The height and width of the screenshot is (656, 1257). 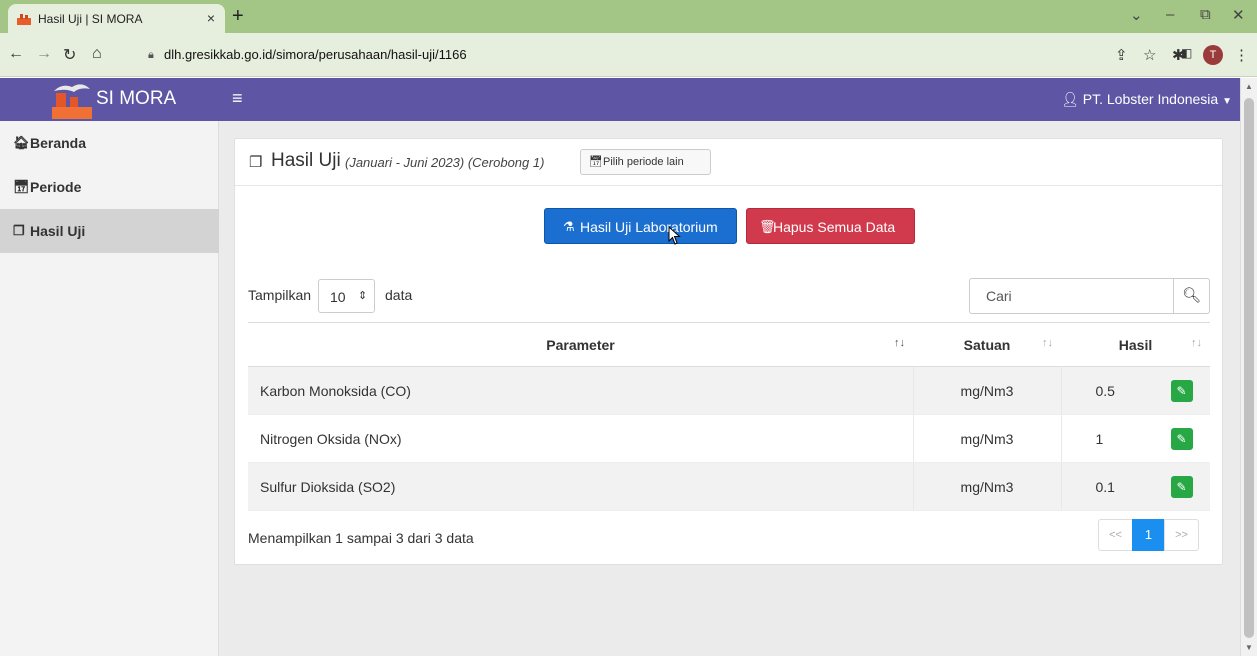 I want to click on table-header-row: Parameter ↑↓ Satuan ↑↓ Hasil ↑↓, so click(x=729, y=344).